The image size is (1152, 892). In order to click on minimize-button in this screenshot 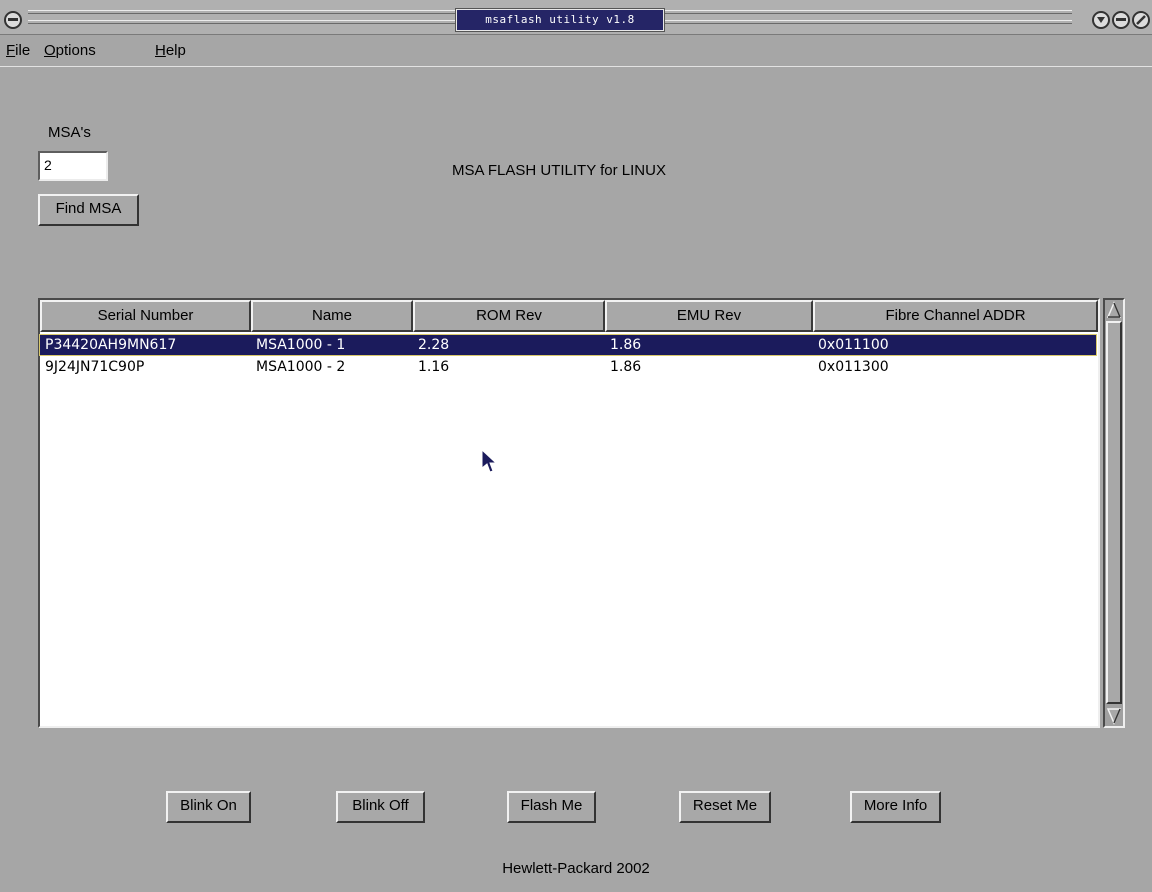, I will do `click(1101, 20)`.